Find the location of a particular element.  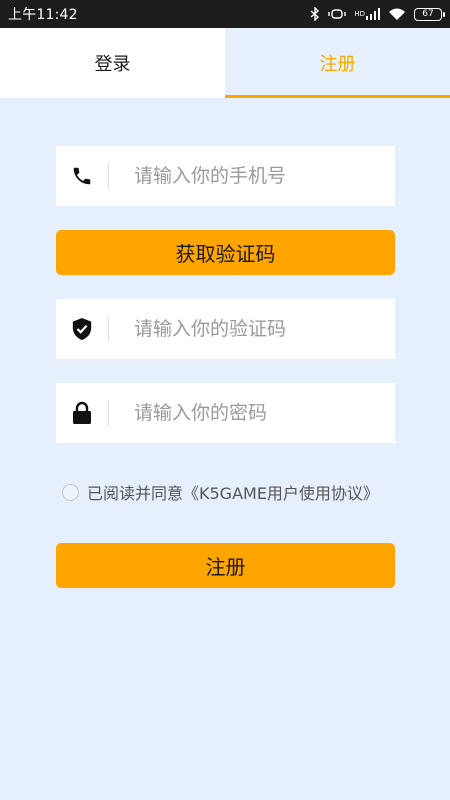

wifi-icon is located at coordinates (397, 14).